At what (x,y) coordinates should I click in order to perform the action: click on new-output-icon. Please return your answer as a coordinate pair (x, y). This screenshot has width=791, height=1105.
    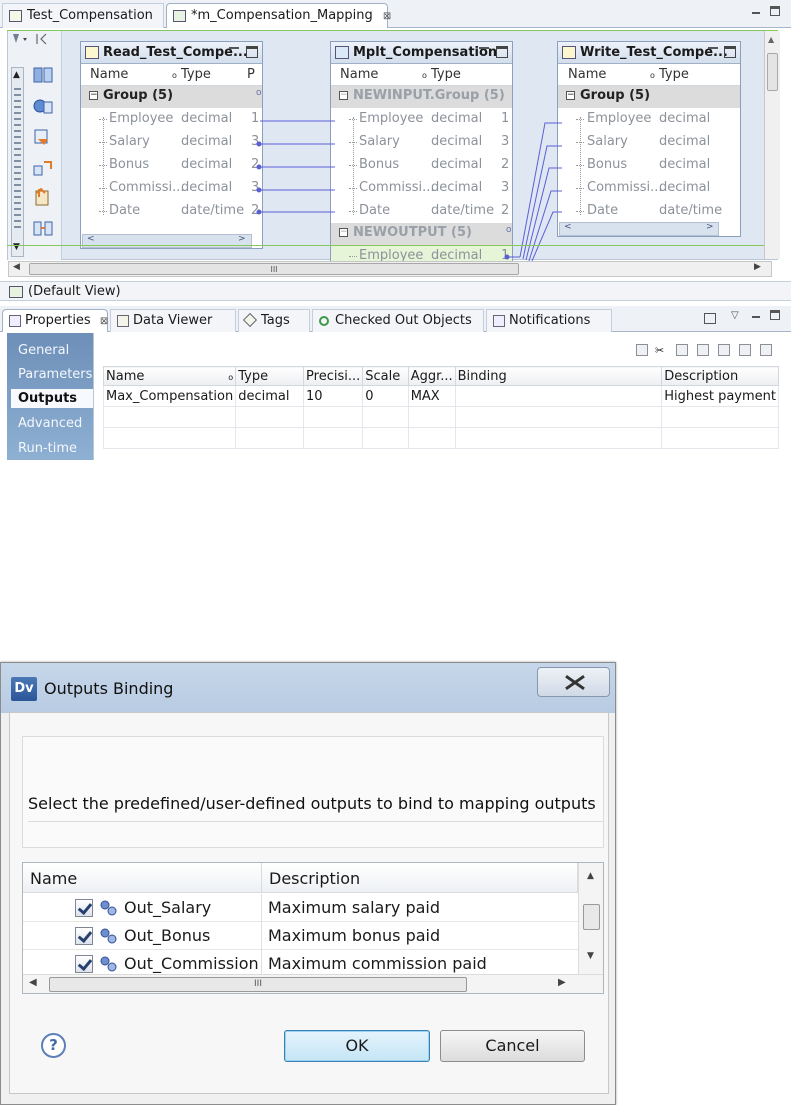
    Looking at the image, I should click on (642, 350).